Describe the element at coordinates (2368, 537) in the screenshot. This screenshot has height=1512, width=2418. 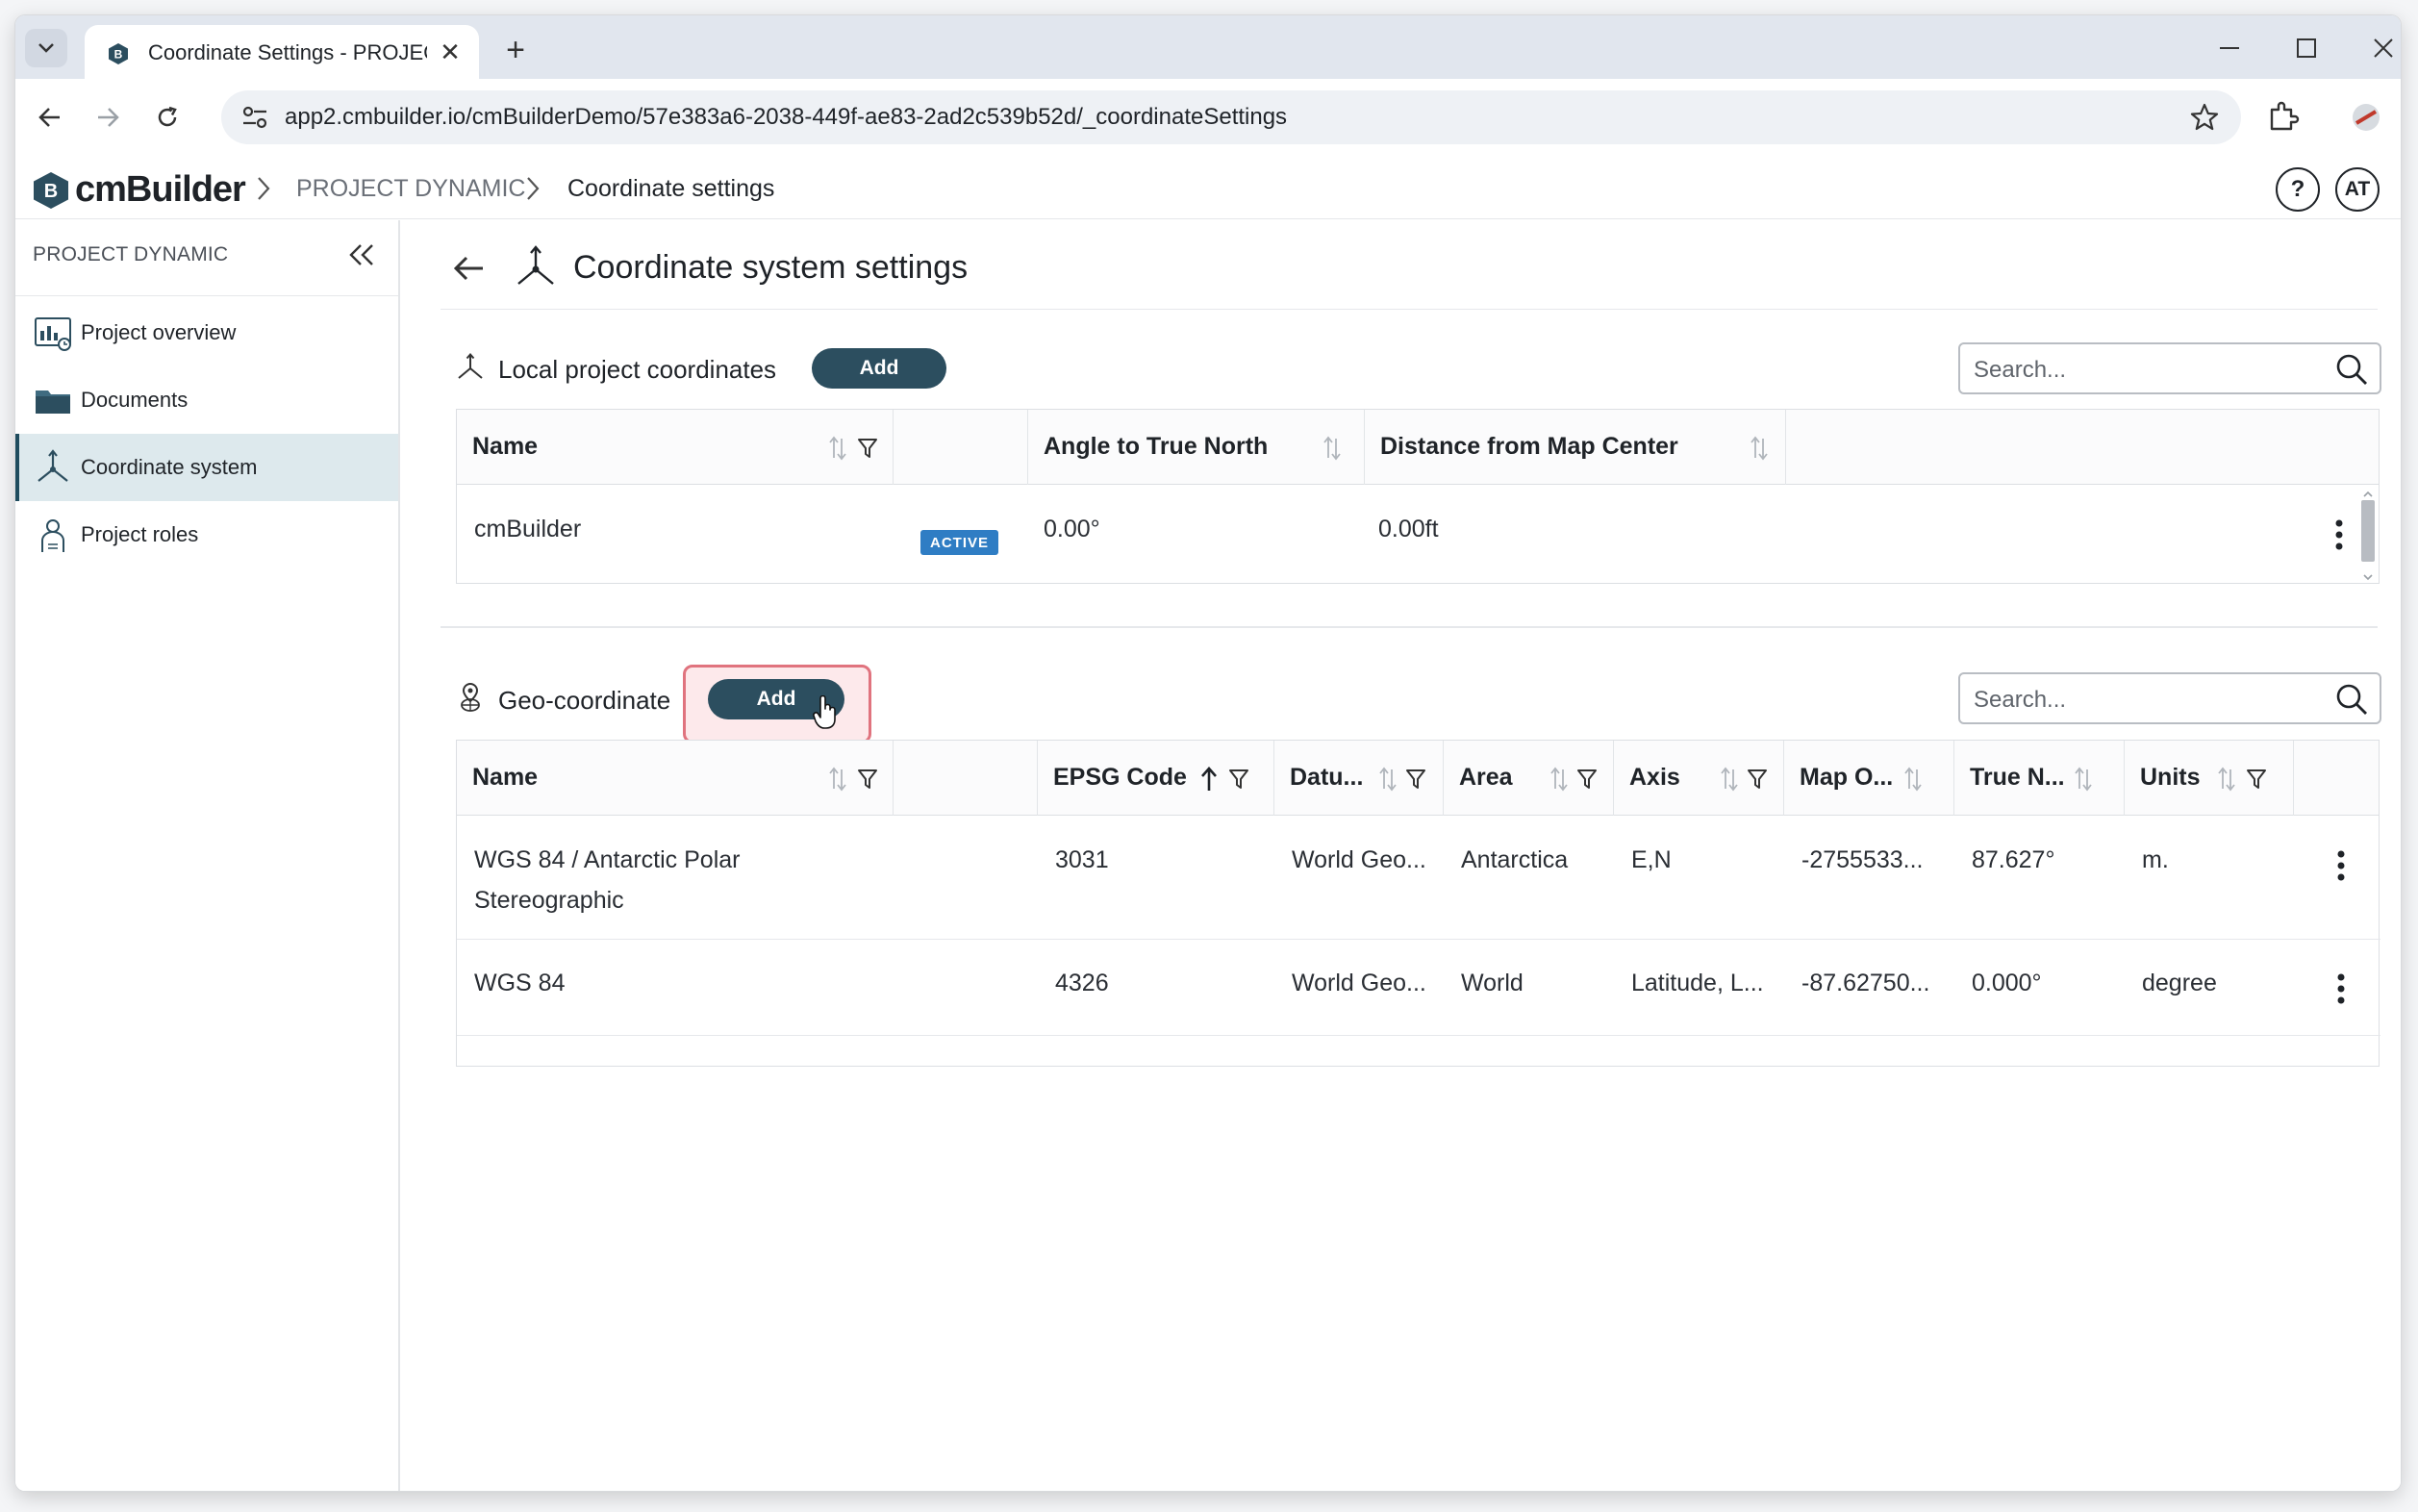
I see `table-scrollbar` at that location.